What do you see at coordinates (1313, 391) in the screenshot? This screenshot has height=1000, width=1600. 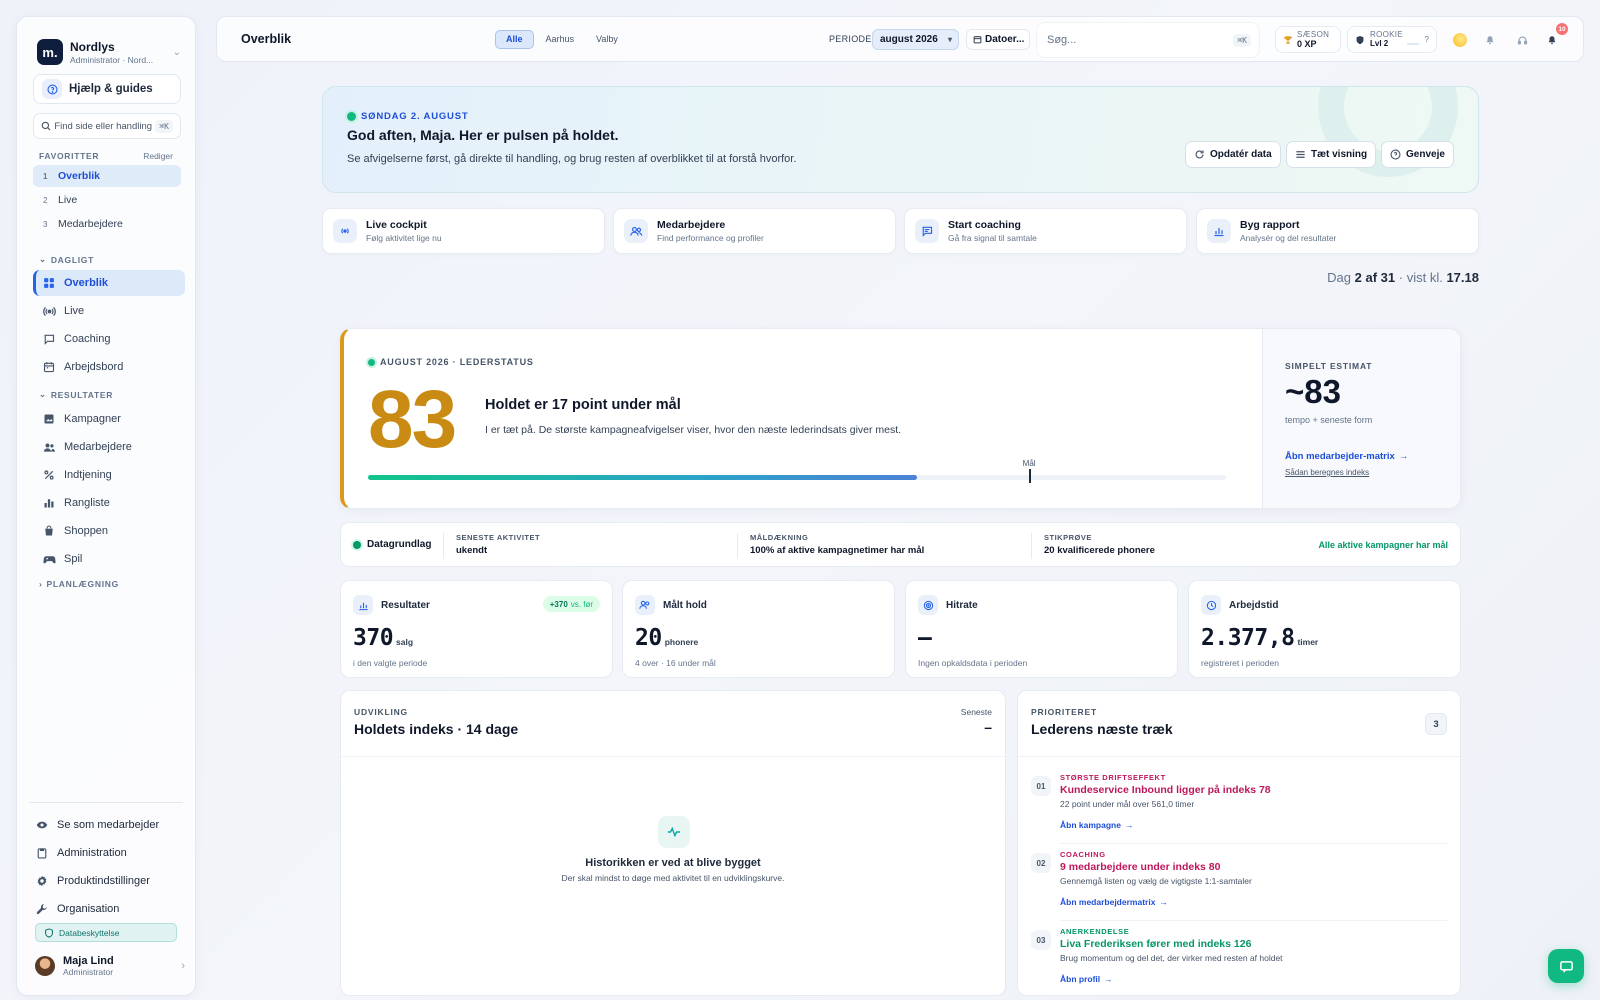 I see `estimate-value: ~83` at bounding box center [1313, 391].